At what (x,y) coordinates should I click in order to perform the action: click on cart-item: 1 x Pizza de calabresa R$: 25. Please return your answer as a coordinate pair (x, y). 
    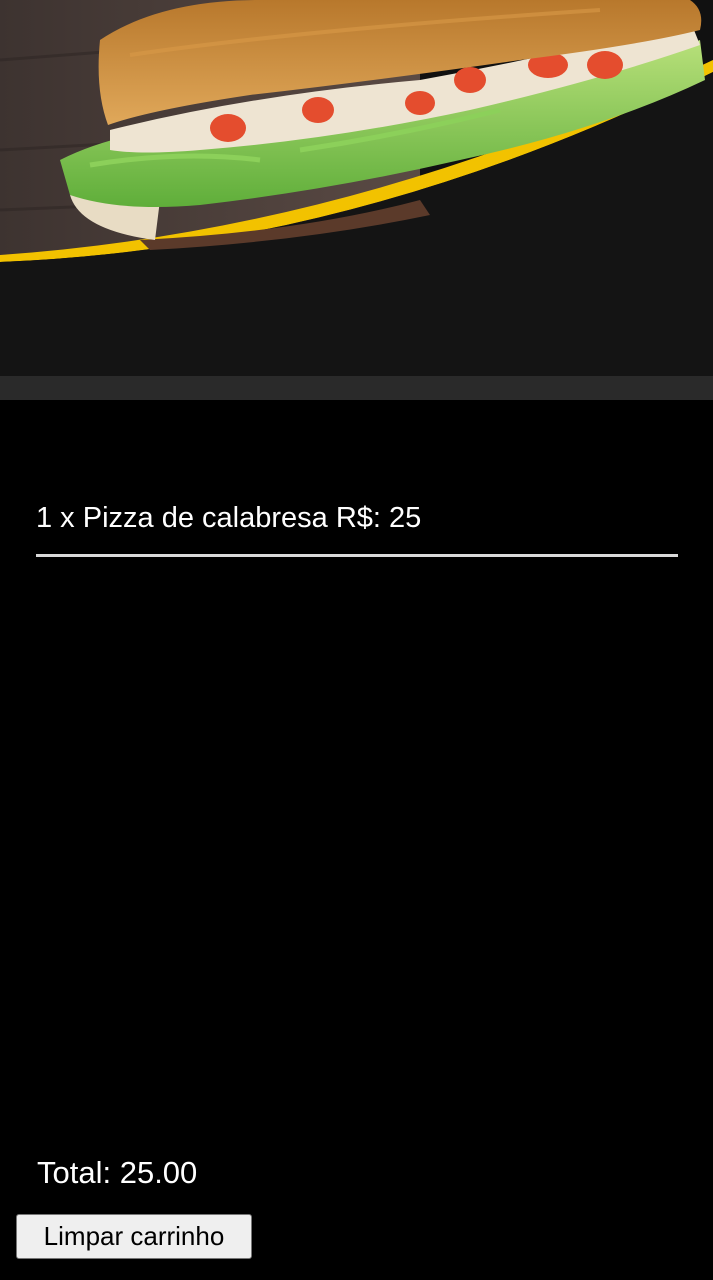
    Looking at the image, I should click on (357, 518).